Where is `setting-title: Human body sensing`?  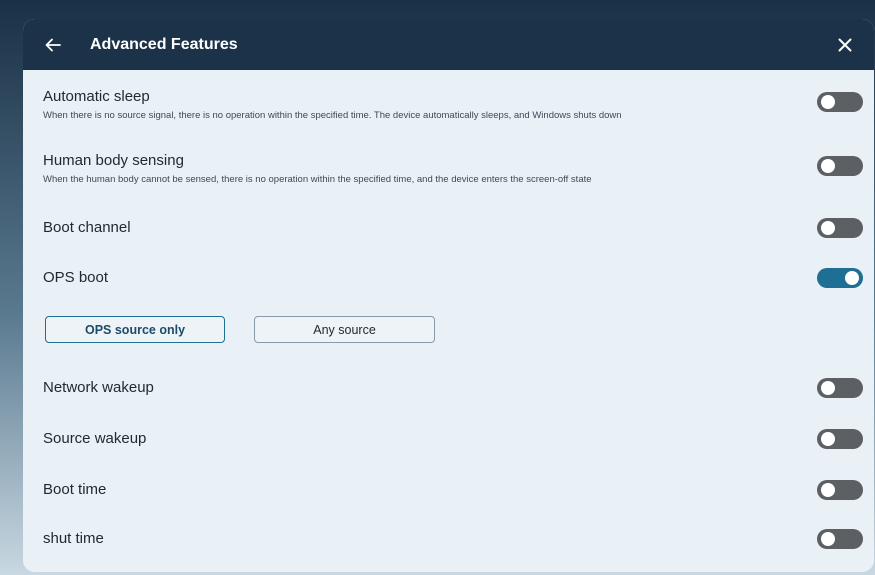
setting-title: Human body sensing is located at coordinates (113, 160).